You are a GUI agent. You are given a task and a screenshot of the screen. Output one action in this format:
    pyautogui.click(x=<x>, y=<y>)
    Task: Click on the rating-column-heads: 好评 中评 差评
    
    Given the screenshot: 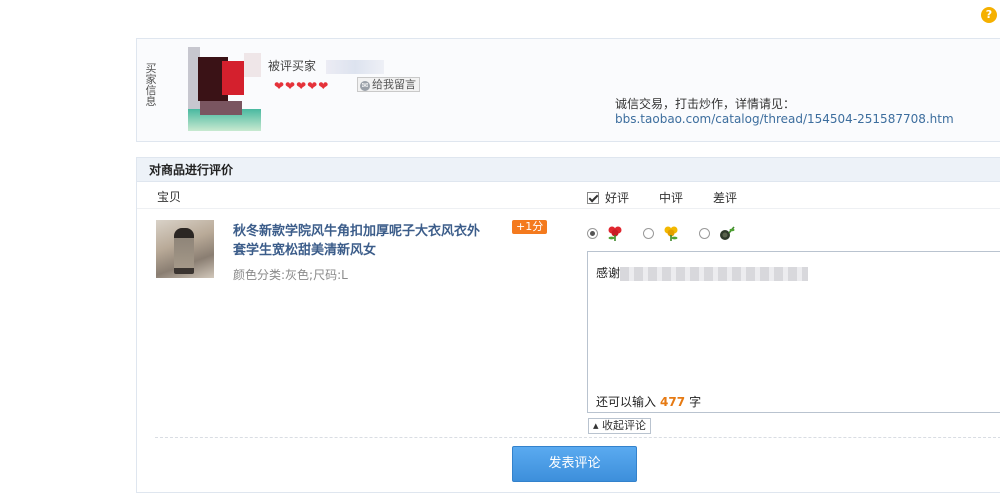 What is the action you would take?
    pyautogui.click(x=677, y=197)
    